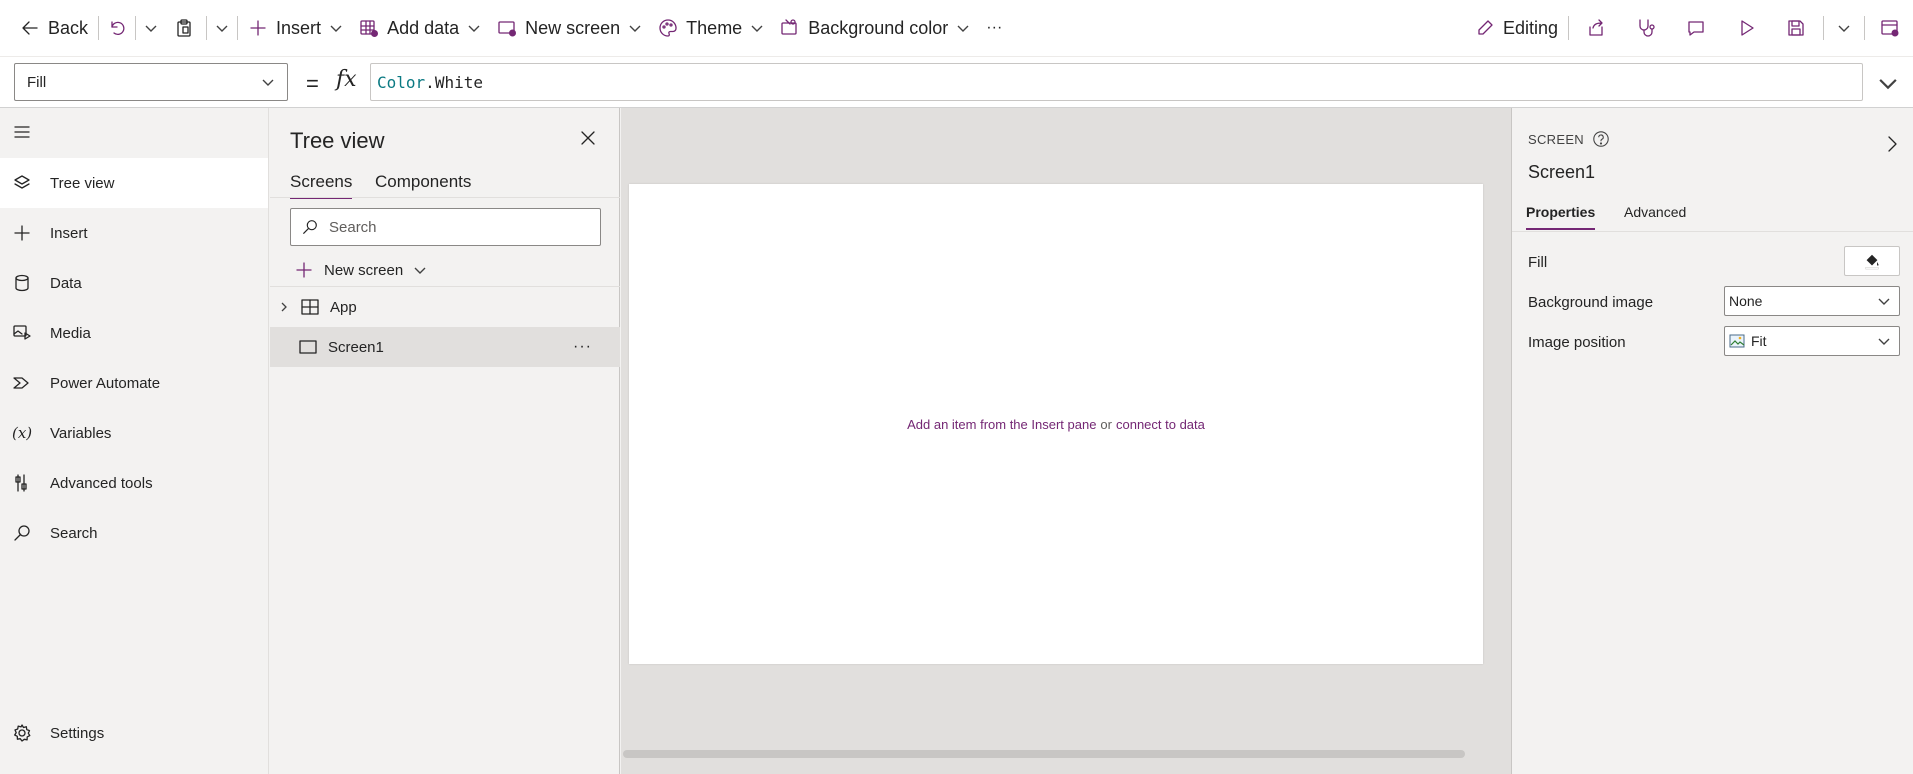 Image resolution: width=1913 pixels, height=774 pixels. Describe the element at coordinates (30, 28) in the screenshot. I see `arrow-left-icon` at that location.